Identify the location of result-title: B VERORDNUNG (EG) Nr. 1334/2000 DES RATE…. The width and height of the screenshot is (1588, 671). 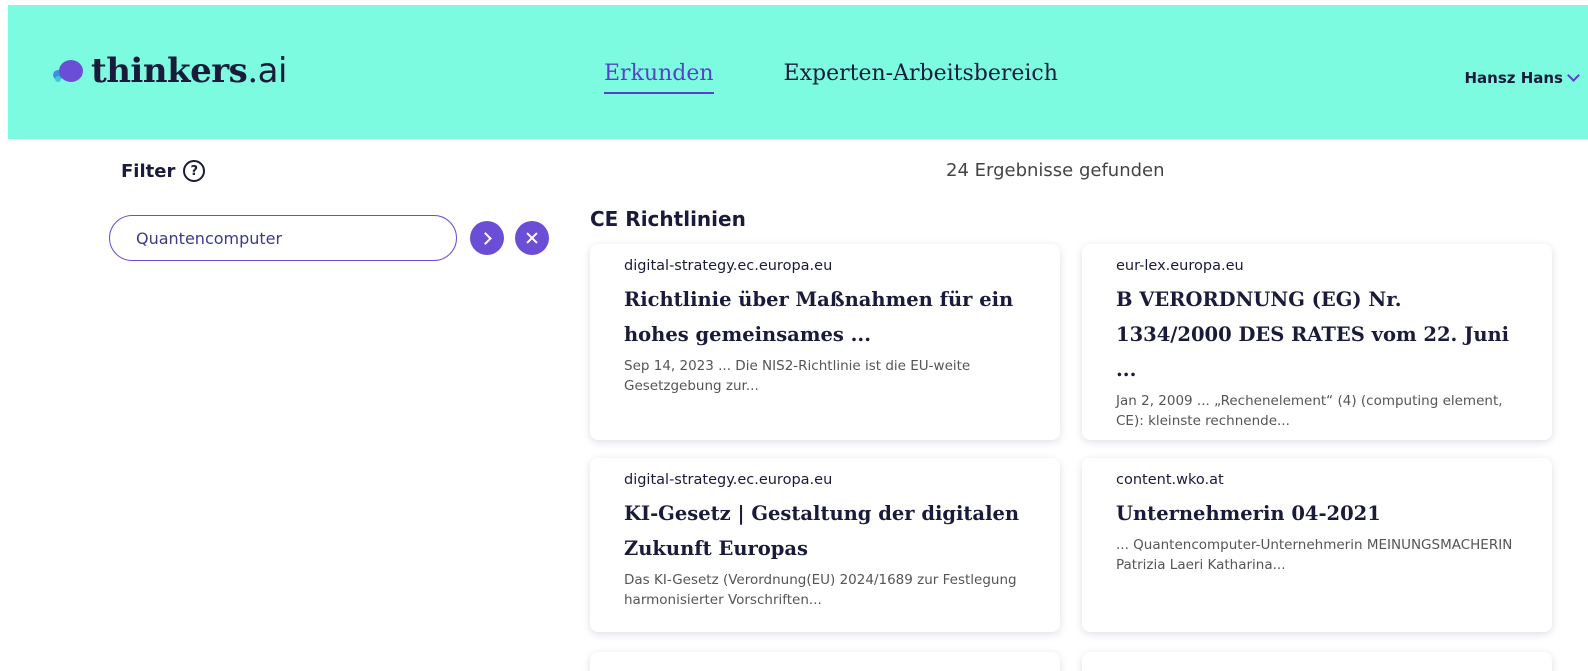
(1317, 334).